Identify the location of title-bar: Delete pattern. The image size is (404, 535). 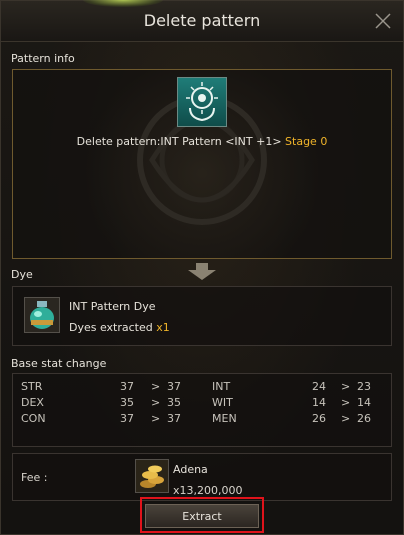
(202, 21).